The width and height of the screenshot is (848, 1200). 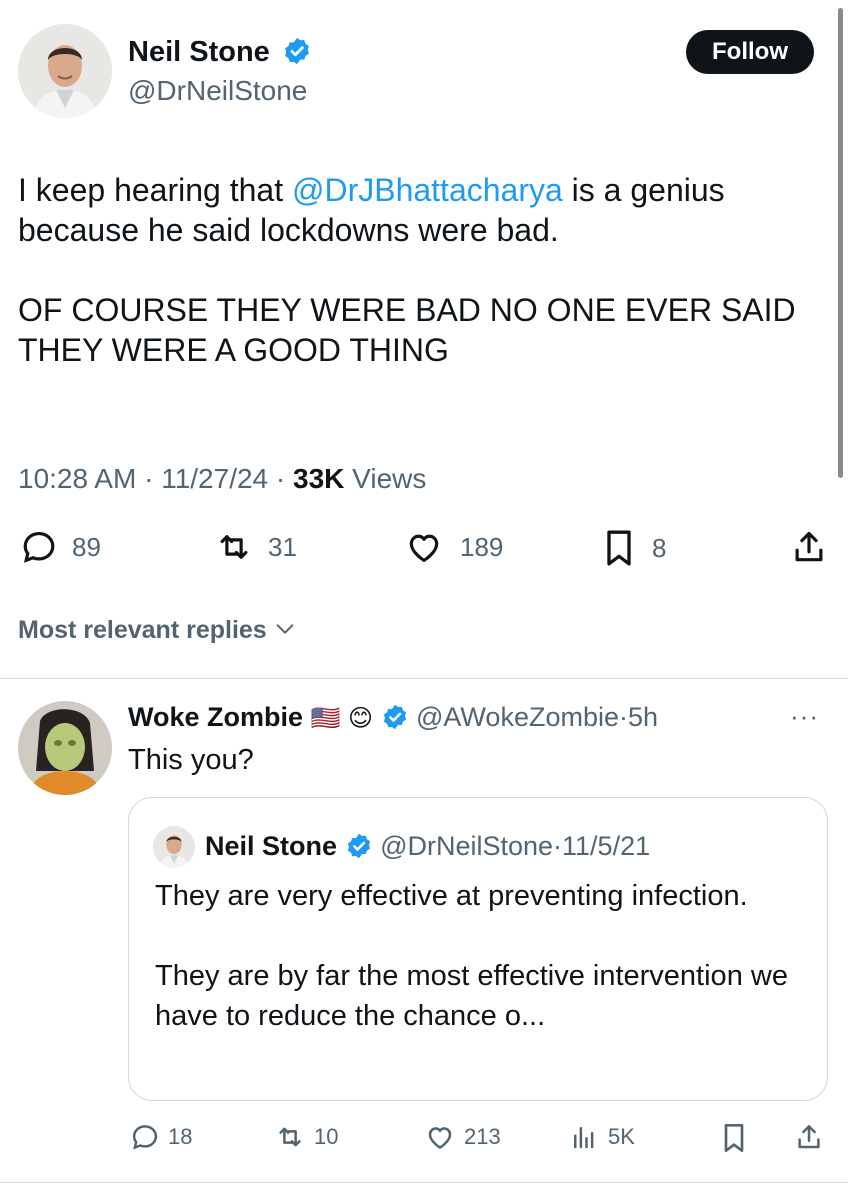 I want to click on tweet-date: 11/27/24, so click(x=214, y=478).